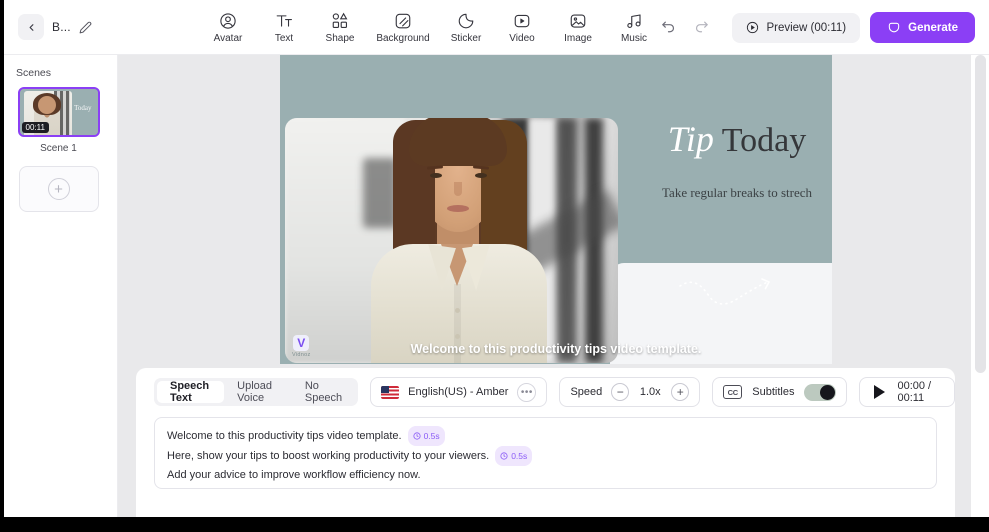 Image resolution: width=989 pixels, height=532 pixels. I want to click on scene-thumbnail: Today 00:11, so click(58, 112).